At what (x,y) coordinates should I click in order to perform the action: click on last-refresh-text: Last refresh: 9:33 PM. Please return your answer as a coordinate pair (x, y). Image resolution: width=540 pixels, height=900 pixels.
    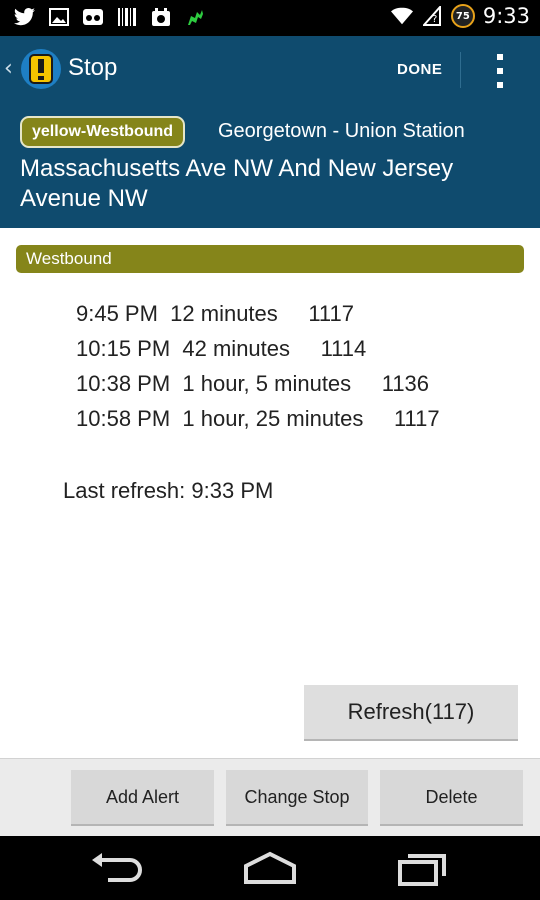
    Looking at the image, I should click on (168, 490).